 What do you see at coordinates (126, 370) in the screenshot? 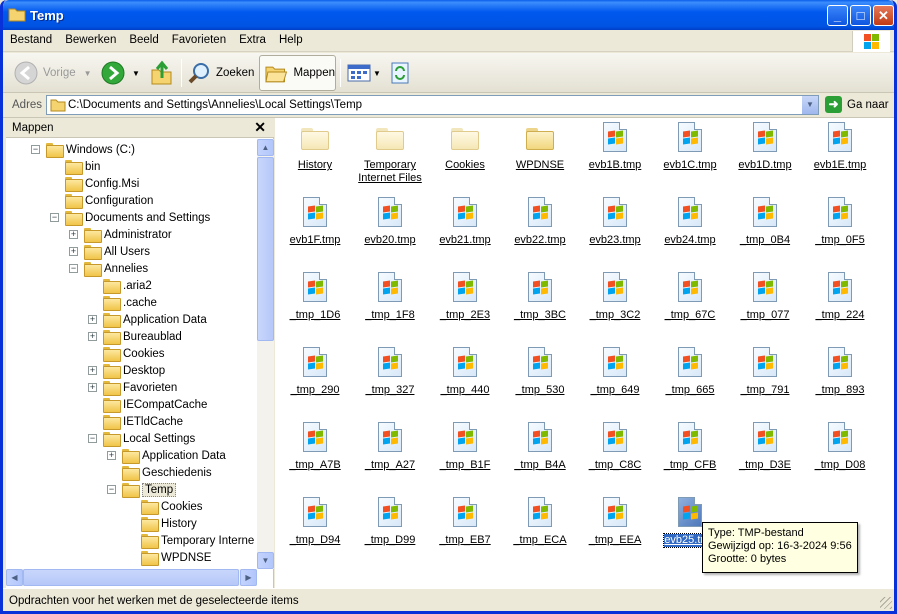
I see `tree-item: + Desktop` at bounding box center [126, 370].